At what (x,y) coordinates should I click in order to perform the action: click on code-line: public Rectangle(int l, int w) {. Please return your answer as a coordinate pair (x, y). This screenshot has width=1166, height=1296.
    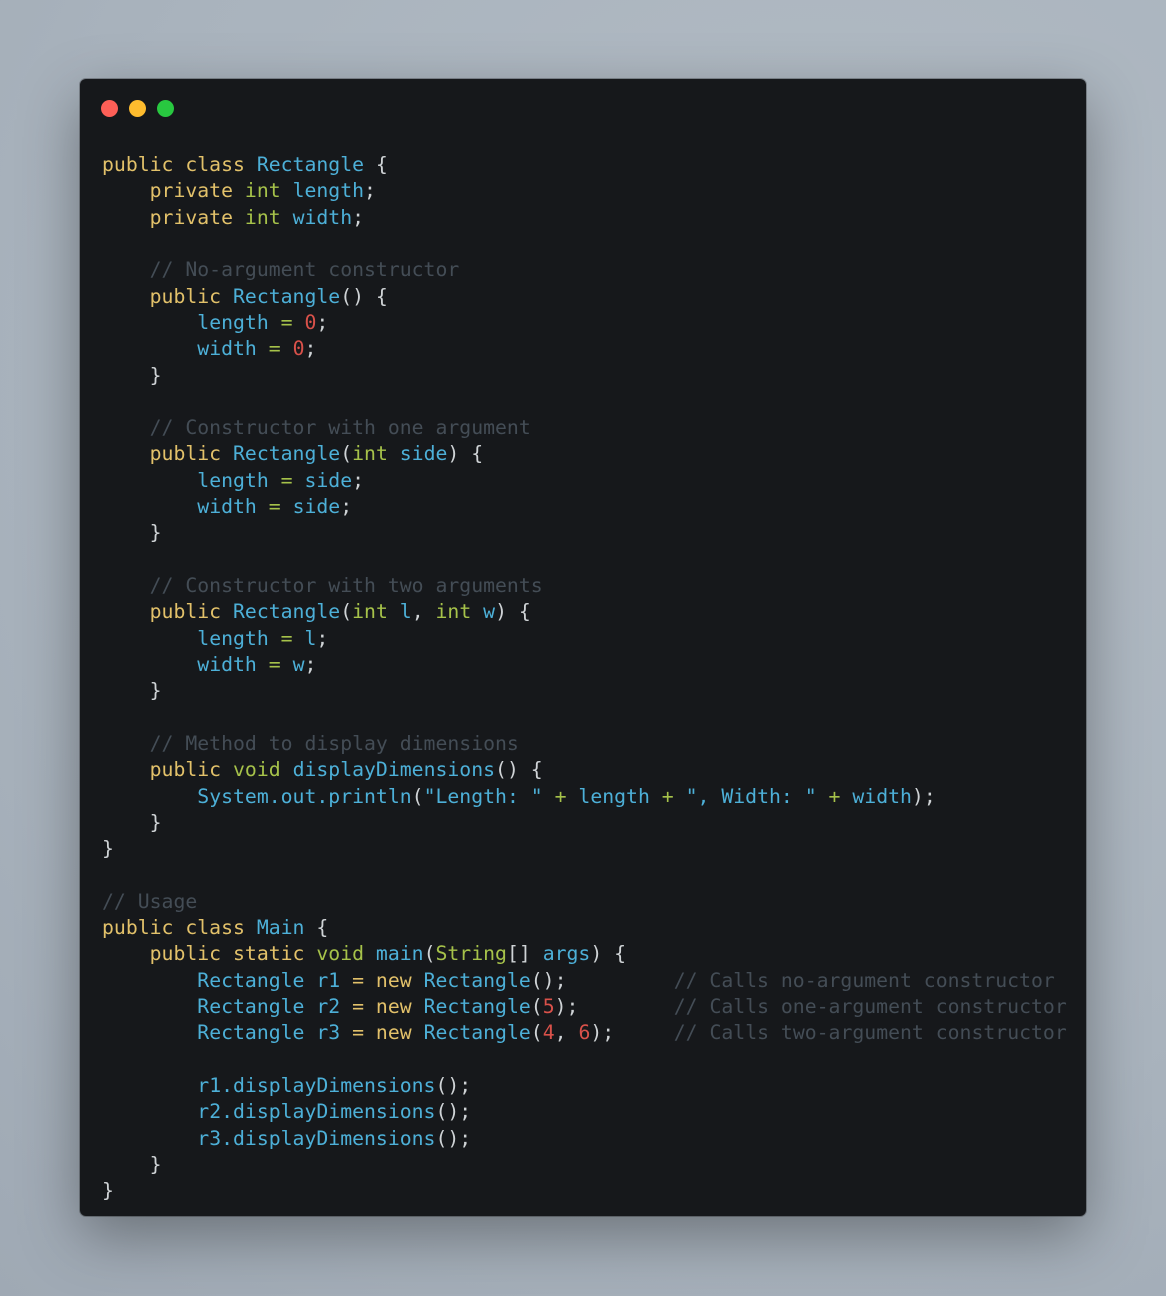
    Looking at the image, I should click on (584, 612).